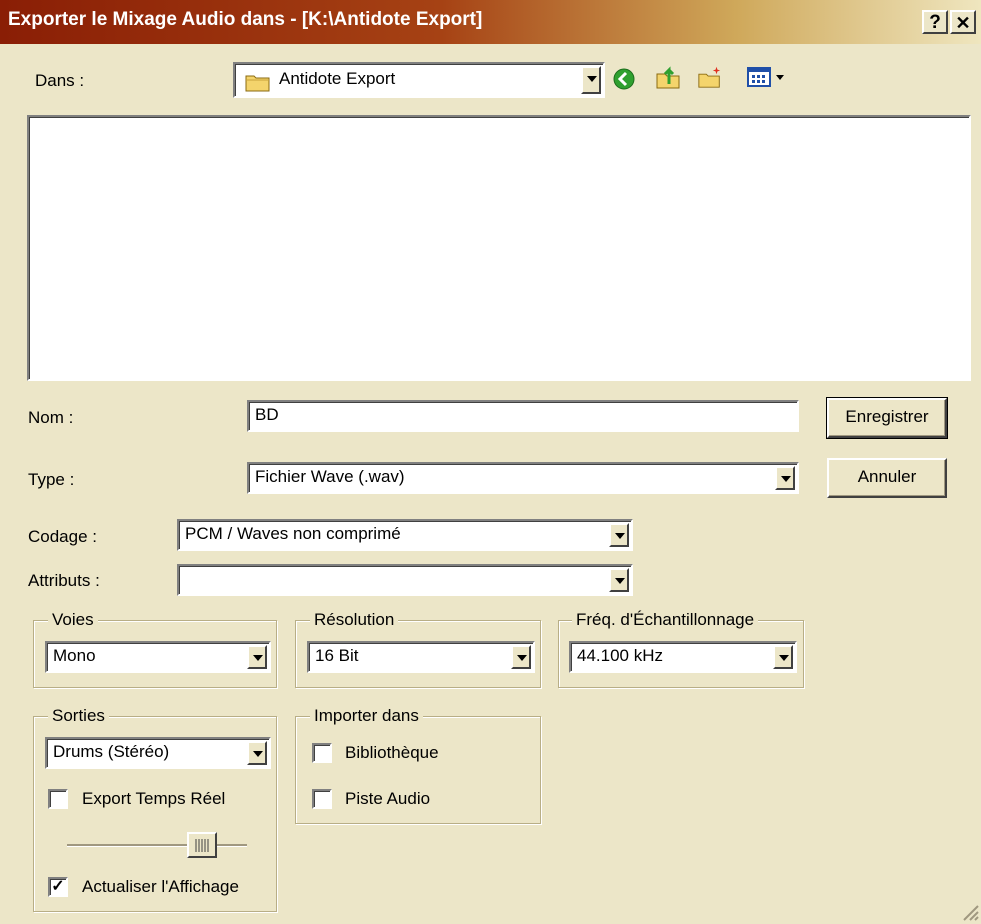 The height and width of the screenshot is (924, 981). I want to click on slider-track, so click(157, 845).